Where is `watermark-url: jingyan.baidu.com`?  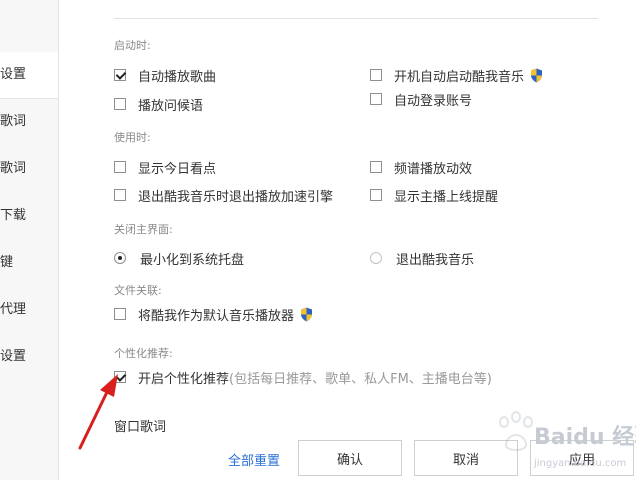
watermark-url: jingyan.baidu.com is located at coordinates (579, 463).